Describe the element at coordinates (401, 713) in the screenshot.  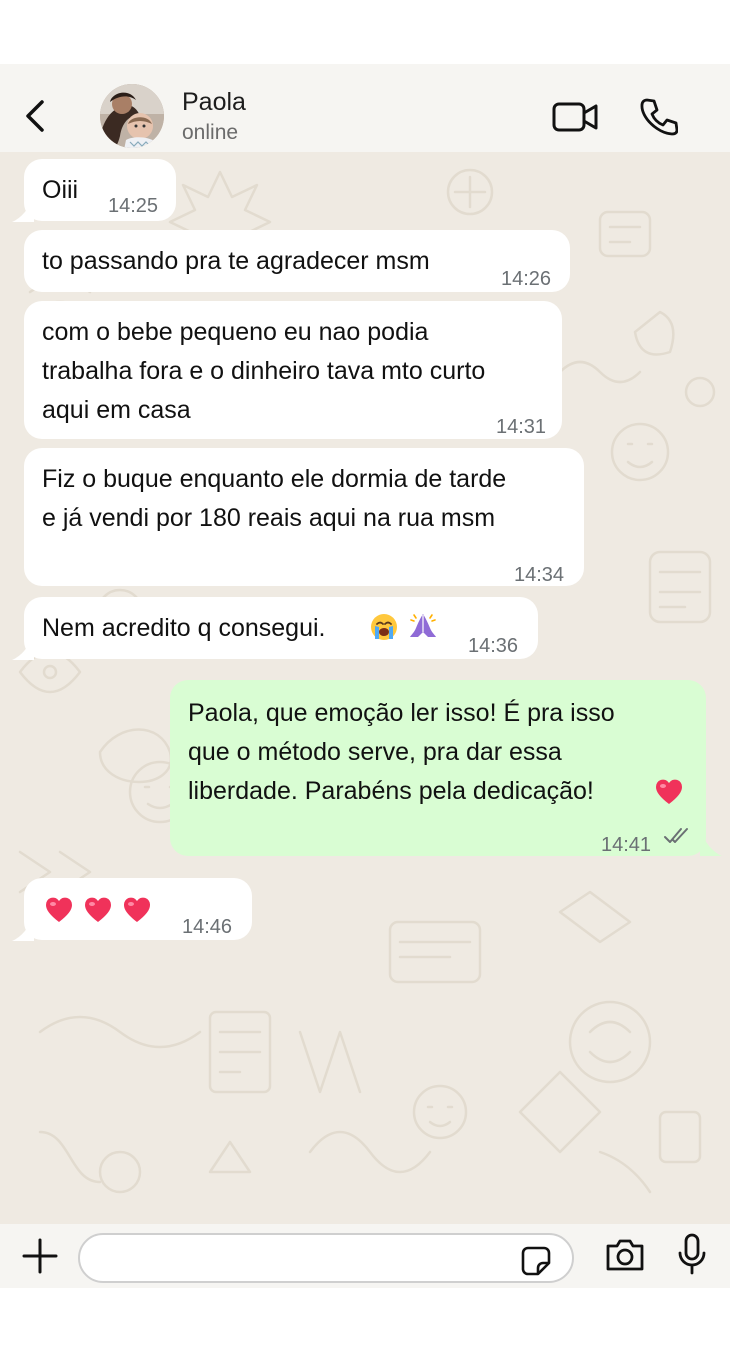
I see `message-text-line: Paola, que emoção ler isso! É pra isso` at that location.